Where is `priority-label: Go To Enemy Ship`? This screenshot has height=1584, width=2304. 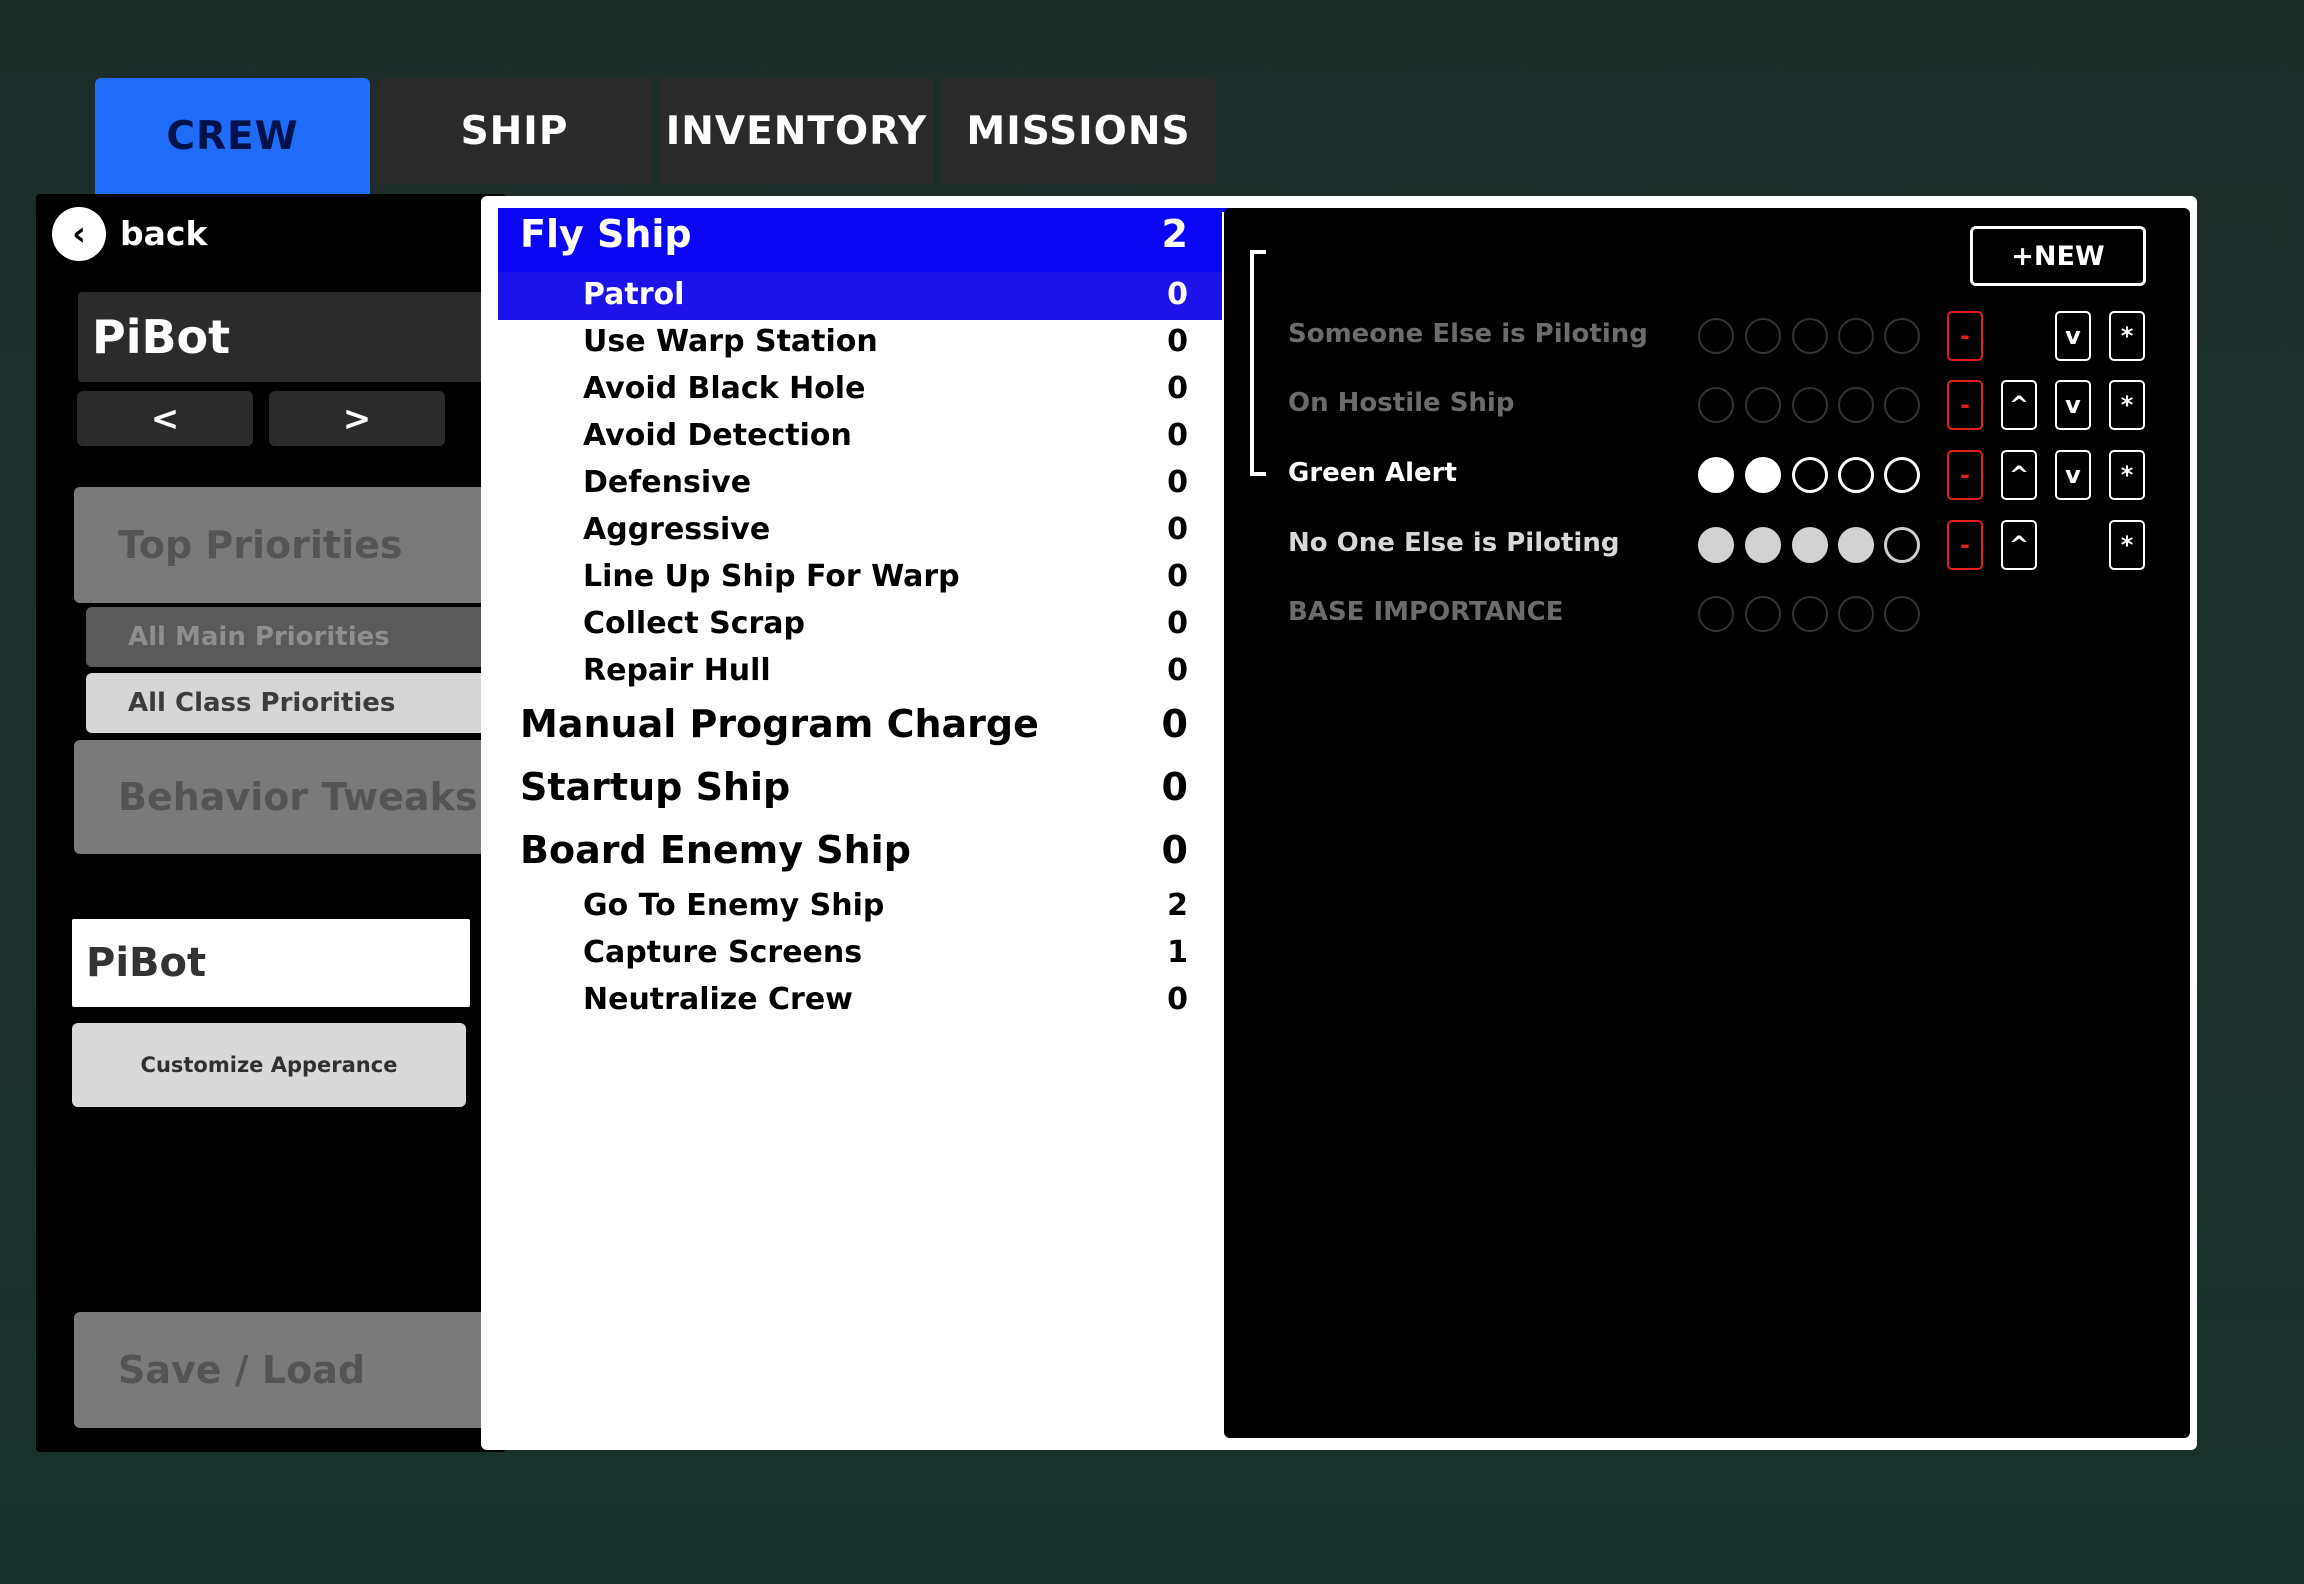
priority-label: Go To Enemy Ship is located at coordinates (734, 905).